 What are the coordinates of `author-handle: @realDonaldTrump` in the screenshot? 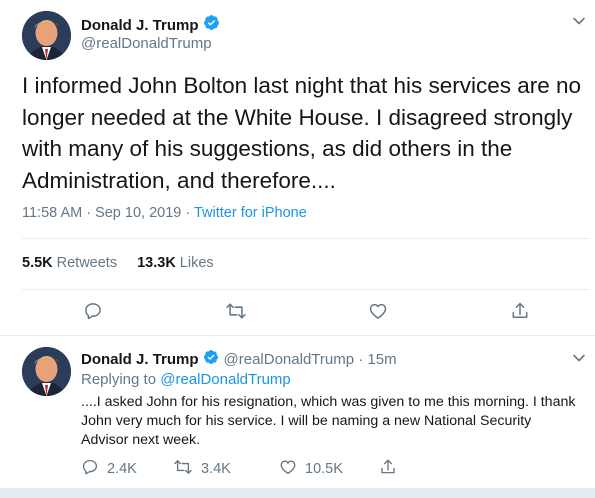 It's located at (146, 43).